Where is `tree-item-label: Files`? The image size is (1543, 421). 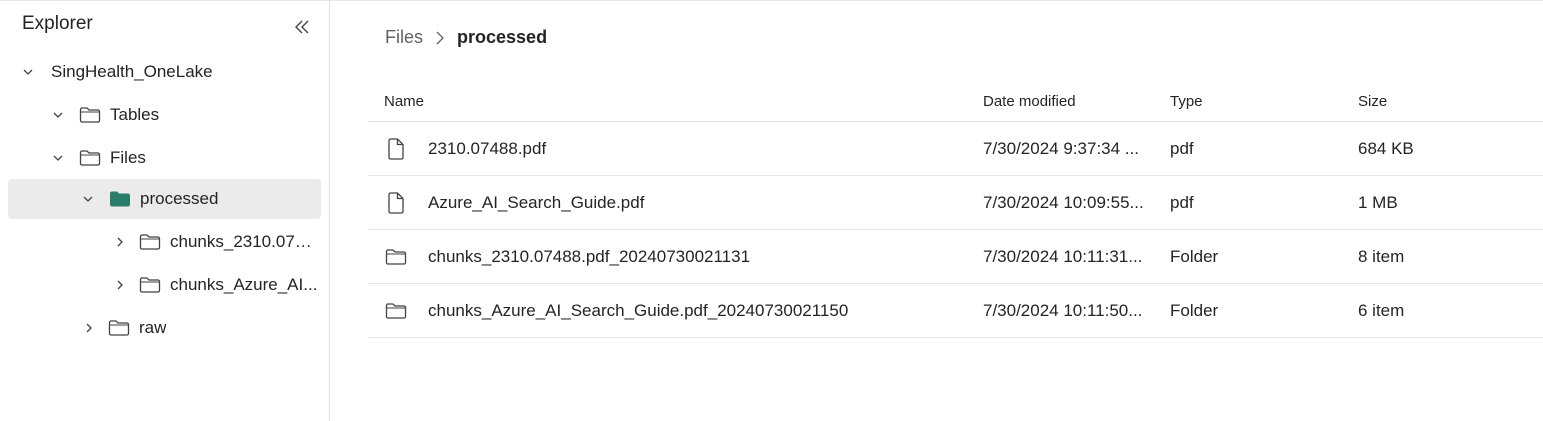 tree-item-label: Files is located at coordinates (128, 157).